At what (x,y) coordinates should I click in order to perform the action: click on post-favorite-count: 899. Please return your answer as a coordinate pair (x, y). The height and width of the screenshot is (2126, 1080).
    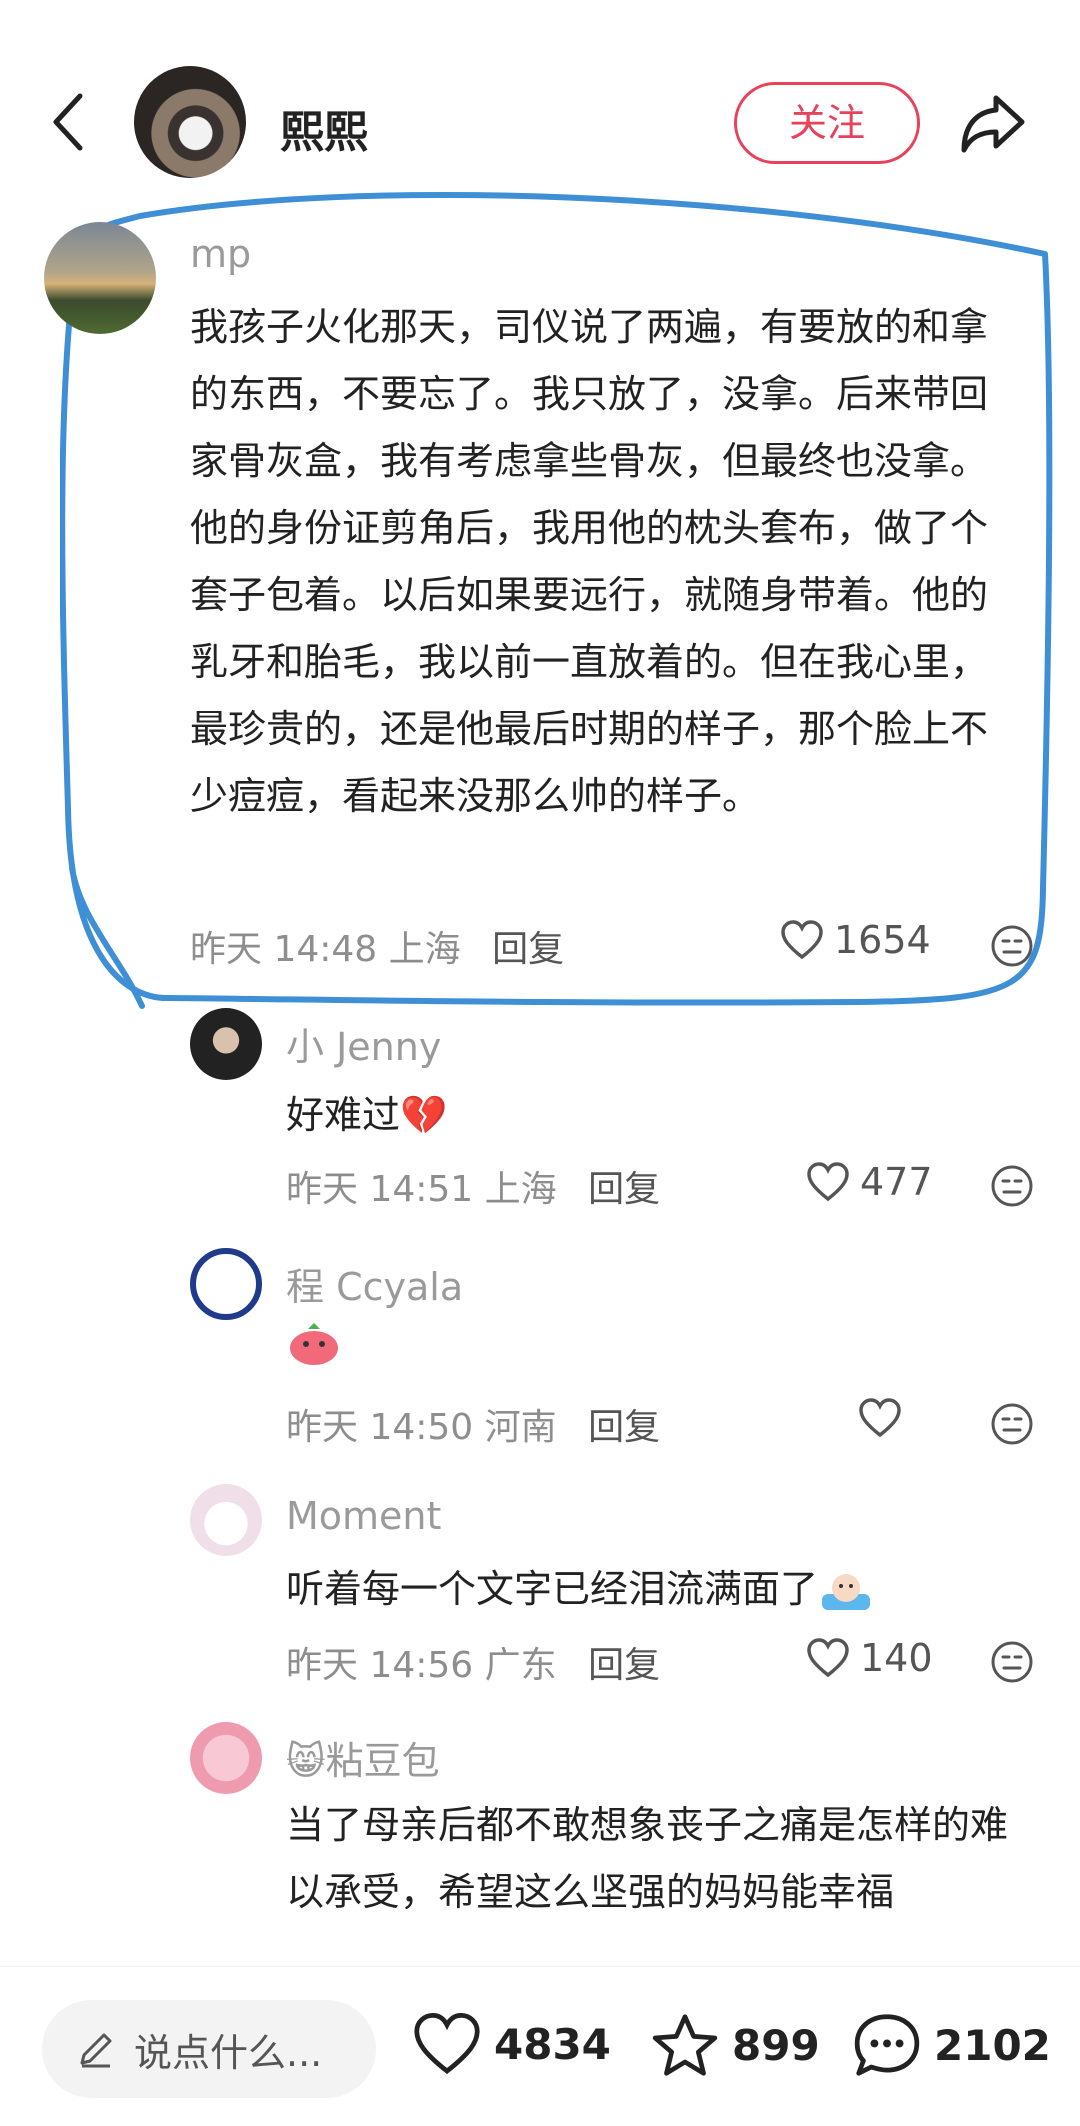
    Looking at the image, I should click on (776, 2045).